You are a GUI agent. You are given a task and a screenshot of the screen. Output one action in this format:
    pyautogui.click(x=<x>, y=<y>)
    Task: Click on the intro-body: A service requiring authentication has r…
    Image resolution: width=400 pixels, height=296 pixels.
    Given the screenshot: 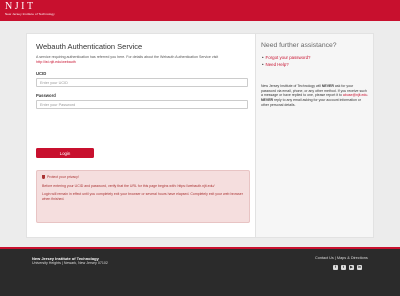 What is the action you would take?
    pyautogui.click(x=127, y=57)
    